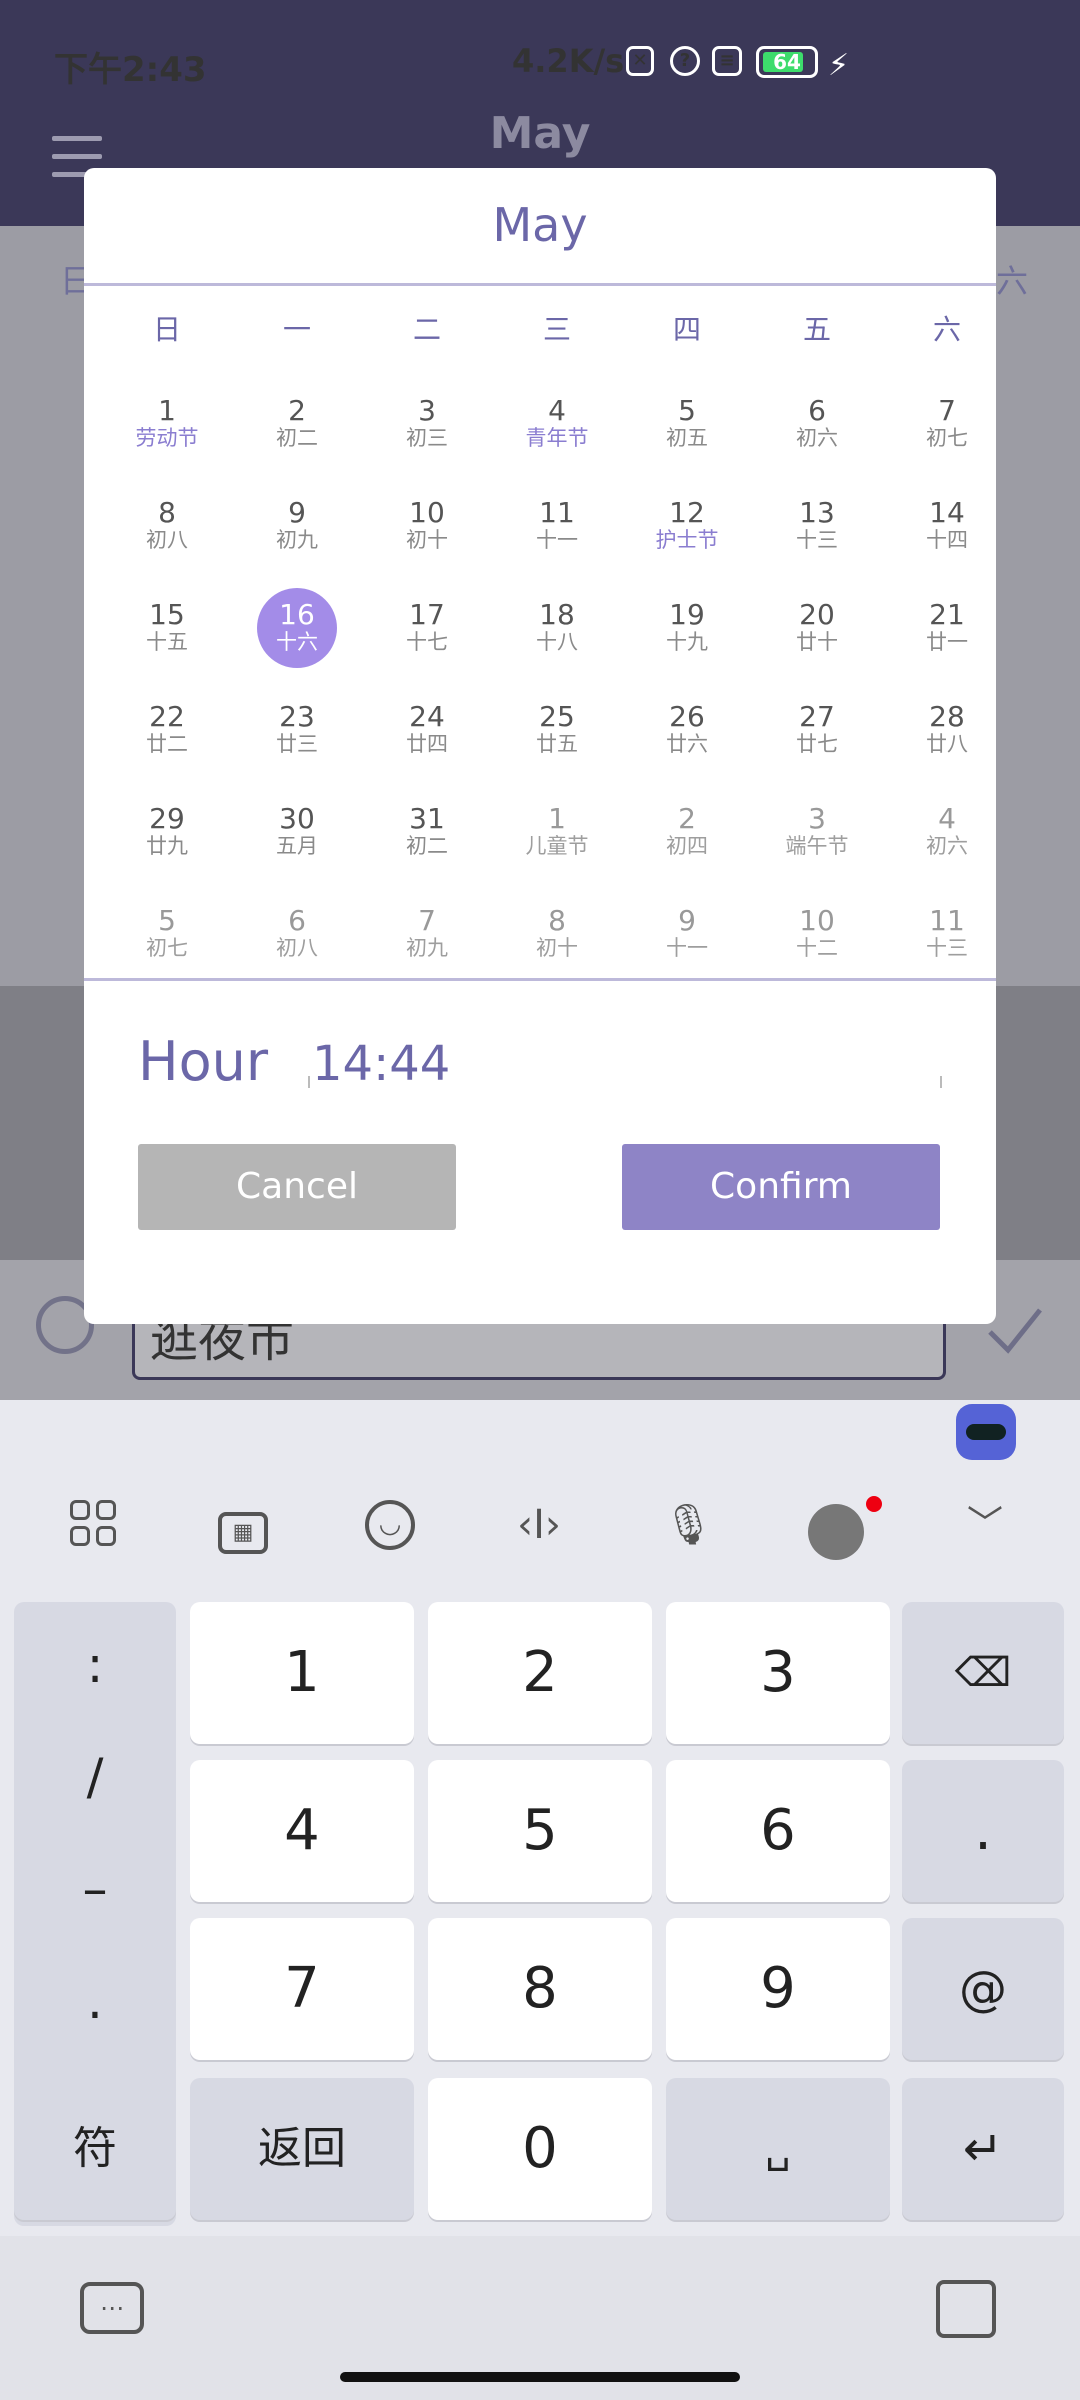 The width and height of the screenshot is (1080, 2400). Describe the element at coordinates (130, 70) in the screenshot. I see `status-time: 下午2:43` at that location.